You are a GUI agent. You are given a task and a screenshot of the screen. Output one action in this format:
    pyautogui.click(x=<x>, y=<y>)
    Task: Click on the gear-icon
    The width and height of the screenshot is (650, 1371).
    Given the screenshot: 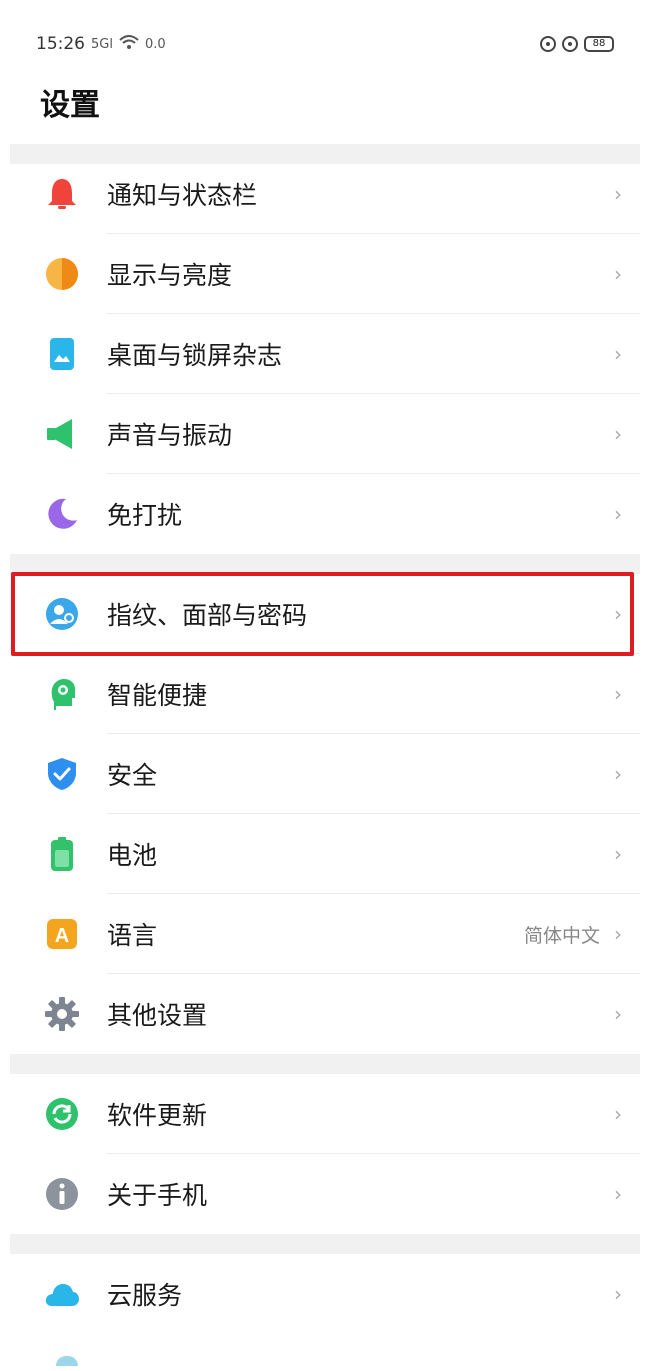 What is the action you would take?
    pyautogui.click(x=62, y=1014)
    